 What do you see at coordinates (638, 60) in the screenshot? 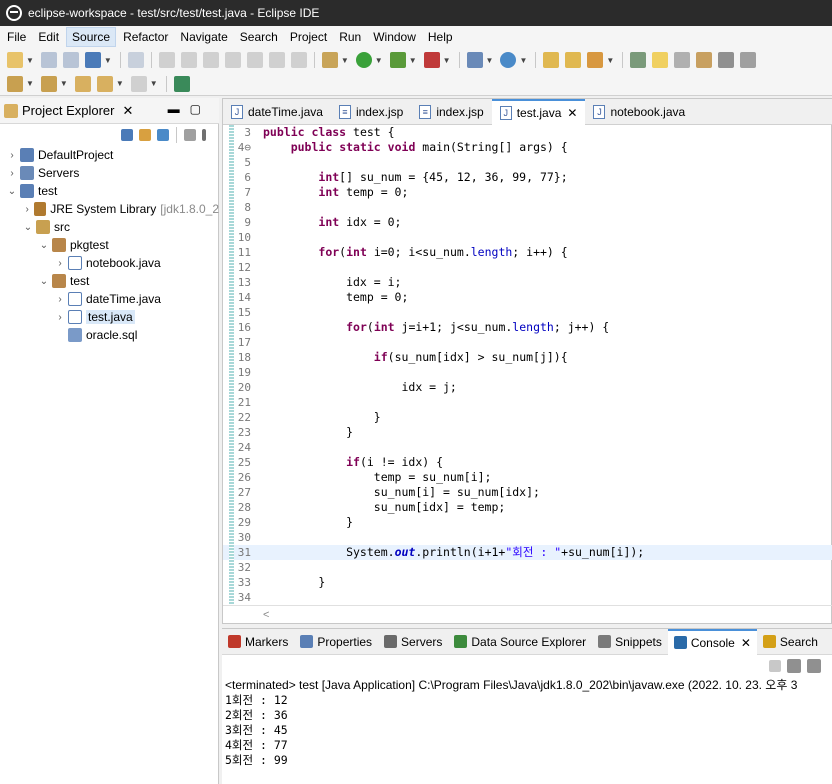
I see `toggle-breadcrumb-icon` at bounding box center [638, 60].